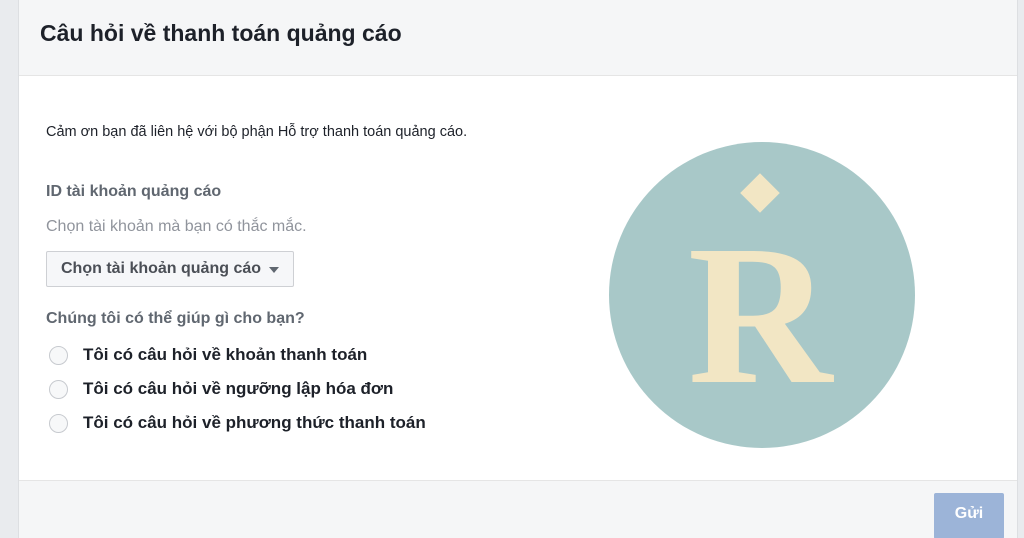 The height and width of the screenshot is (538, 1024). What do you see at coordinates (254, 422) in the screenshot?
I see `radio-label: Tôi có câu hỏi về phương thức thanh toán` at bounding box center [254, 422].